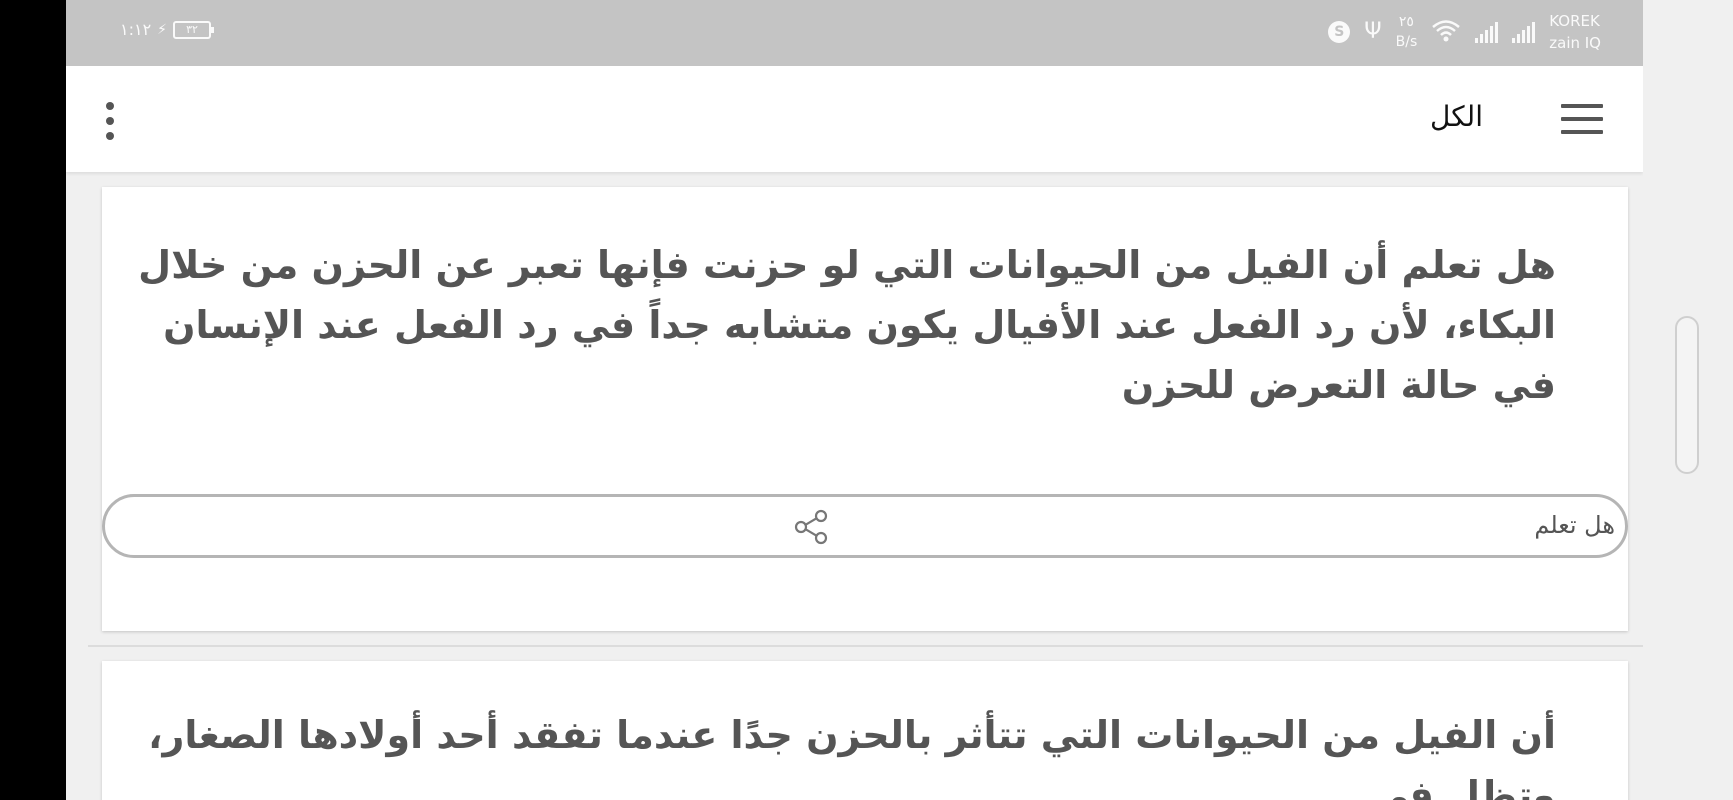 The width and height of the screenshot is (1733, 800). What do you see at coordinates (1582, 119) in the screenshot?
I see `menu-icon` at bounding box center [1582, 119].